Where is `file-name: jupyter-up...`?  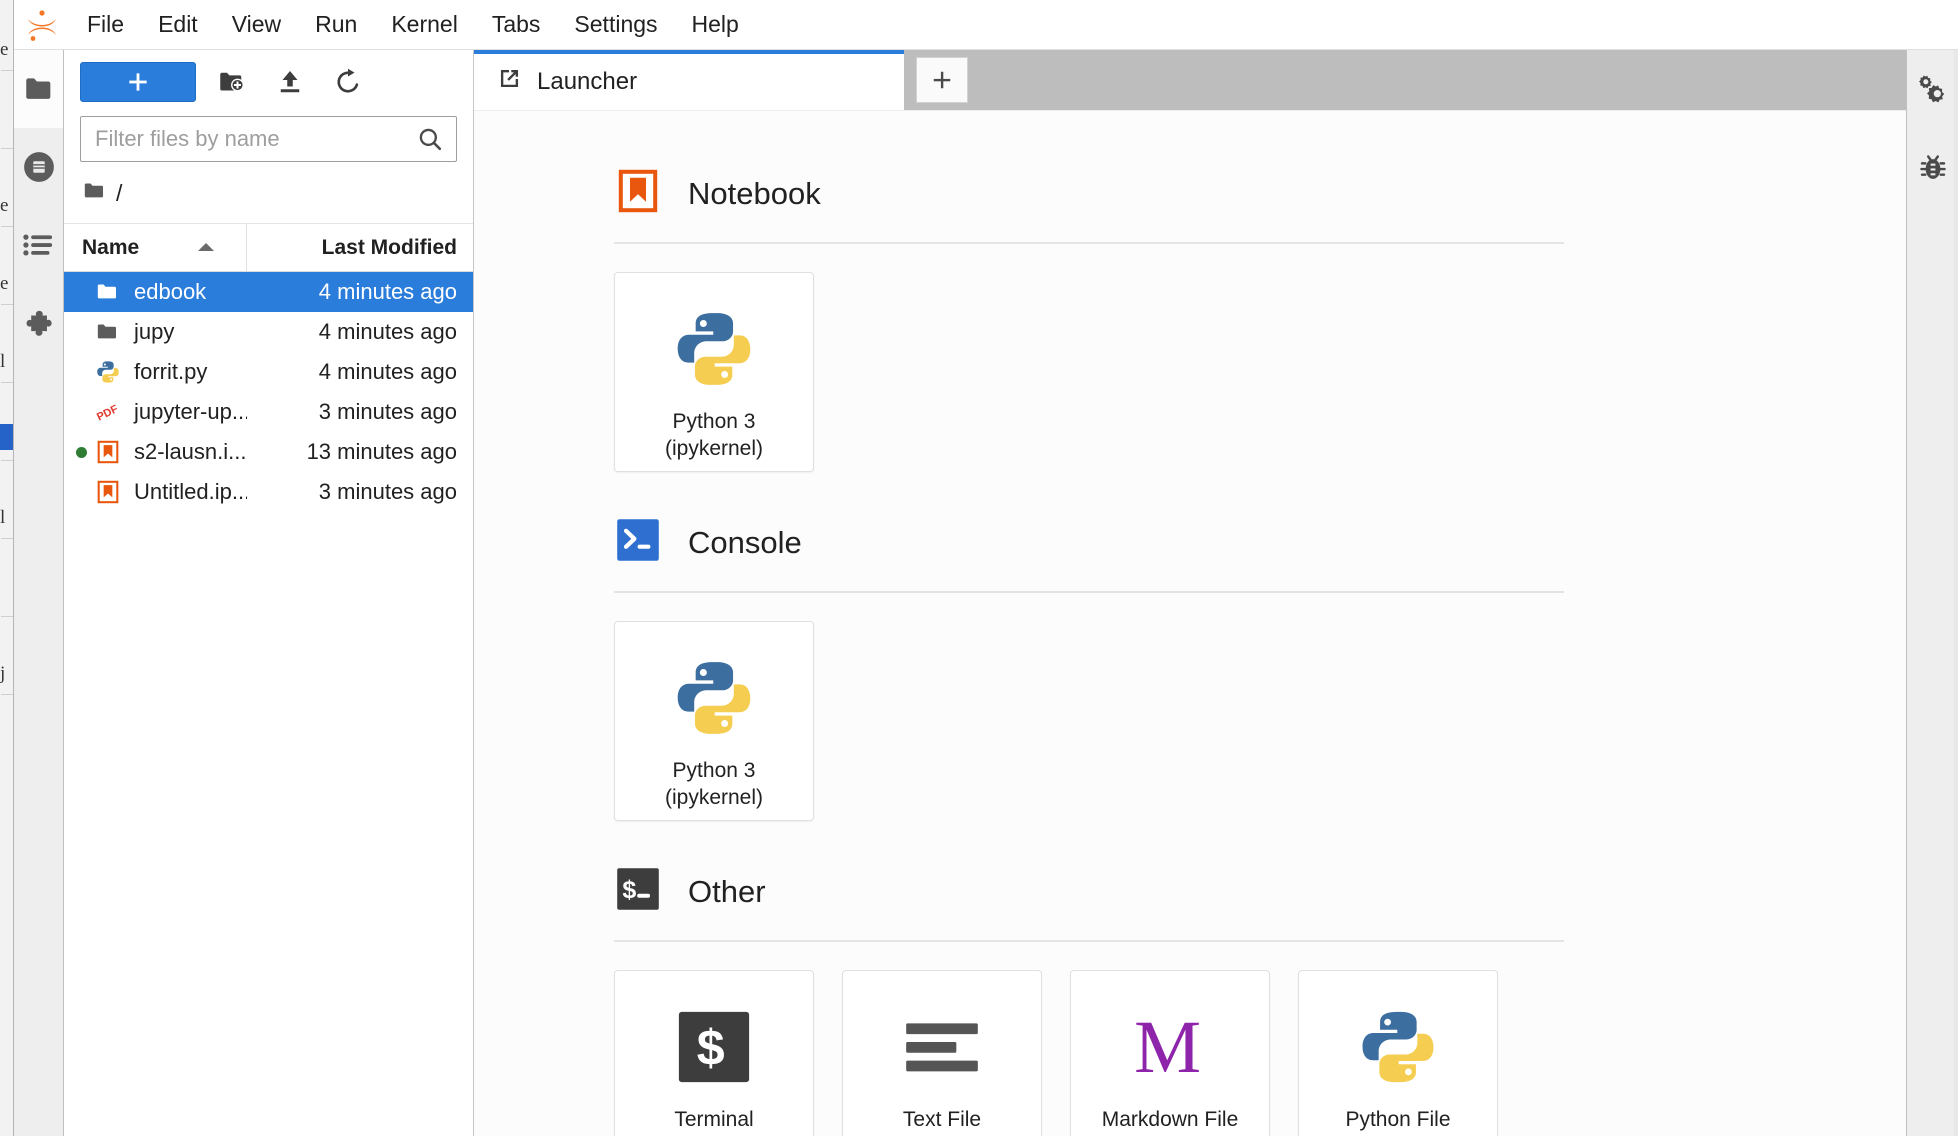 file-name: jupyter-up... is located at coordinates (190, 411).